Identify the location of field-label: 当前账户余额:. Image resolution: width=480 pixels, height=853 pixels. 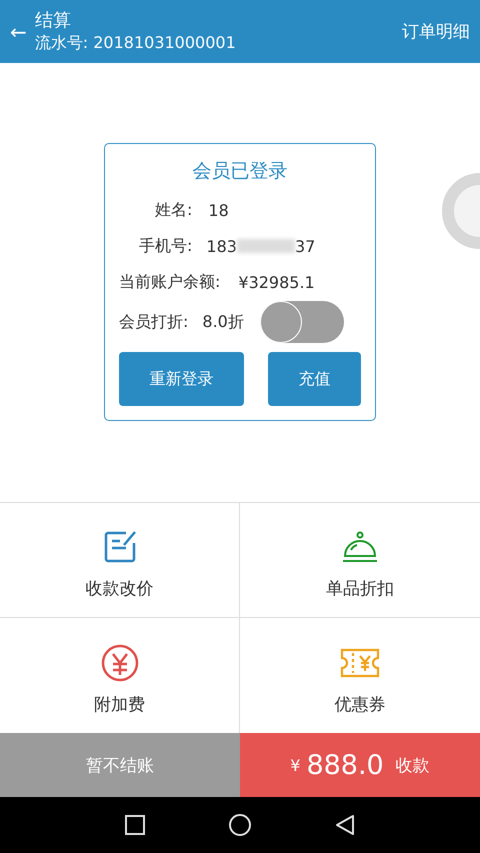
(169, 282).